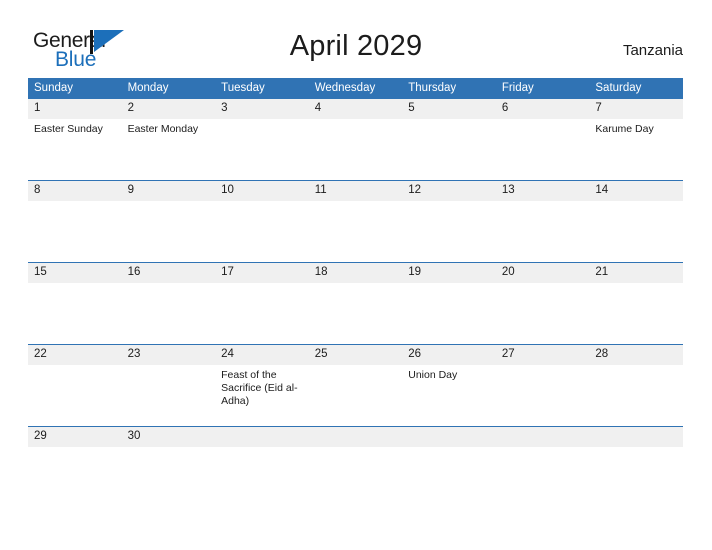  What do you see at coordinates (75, 191) in the screenshot?
I see `day-number: 8` at bounding box center [75, 191].